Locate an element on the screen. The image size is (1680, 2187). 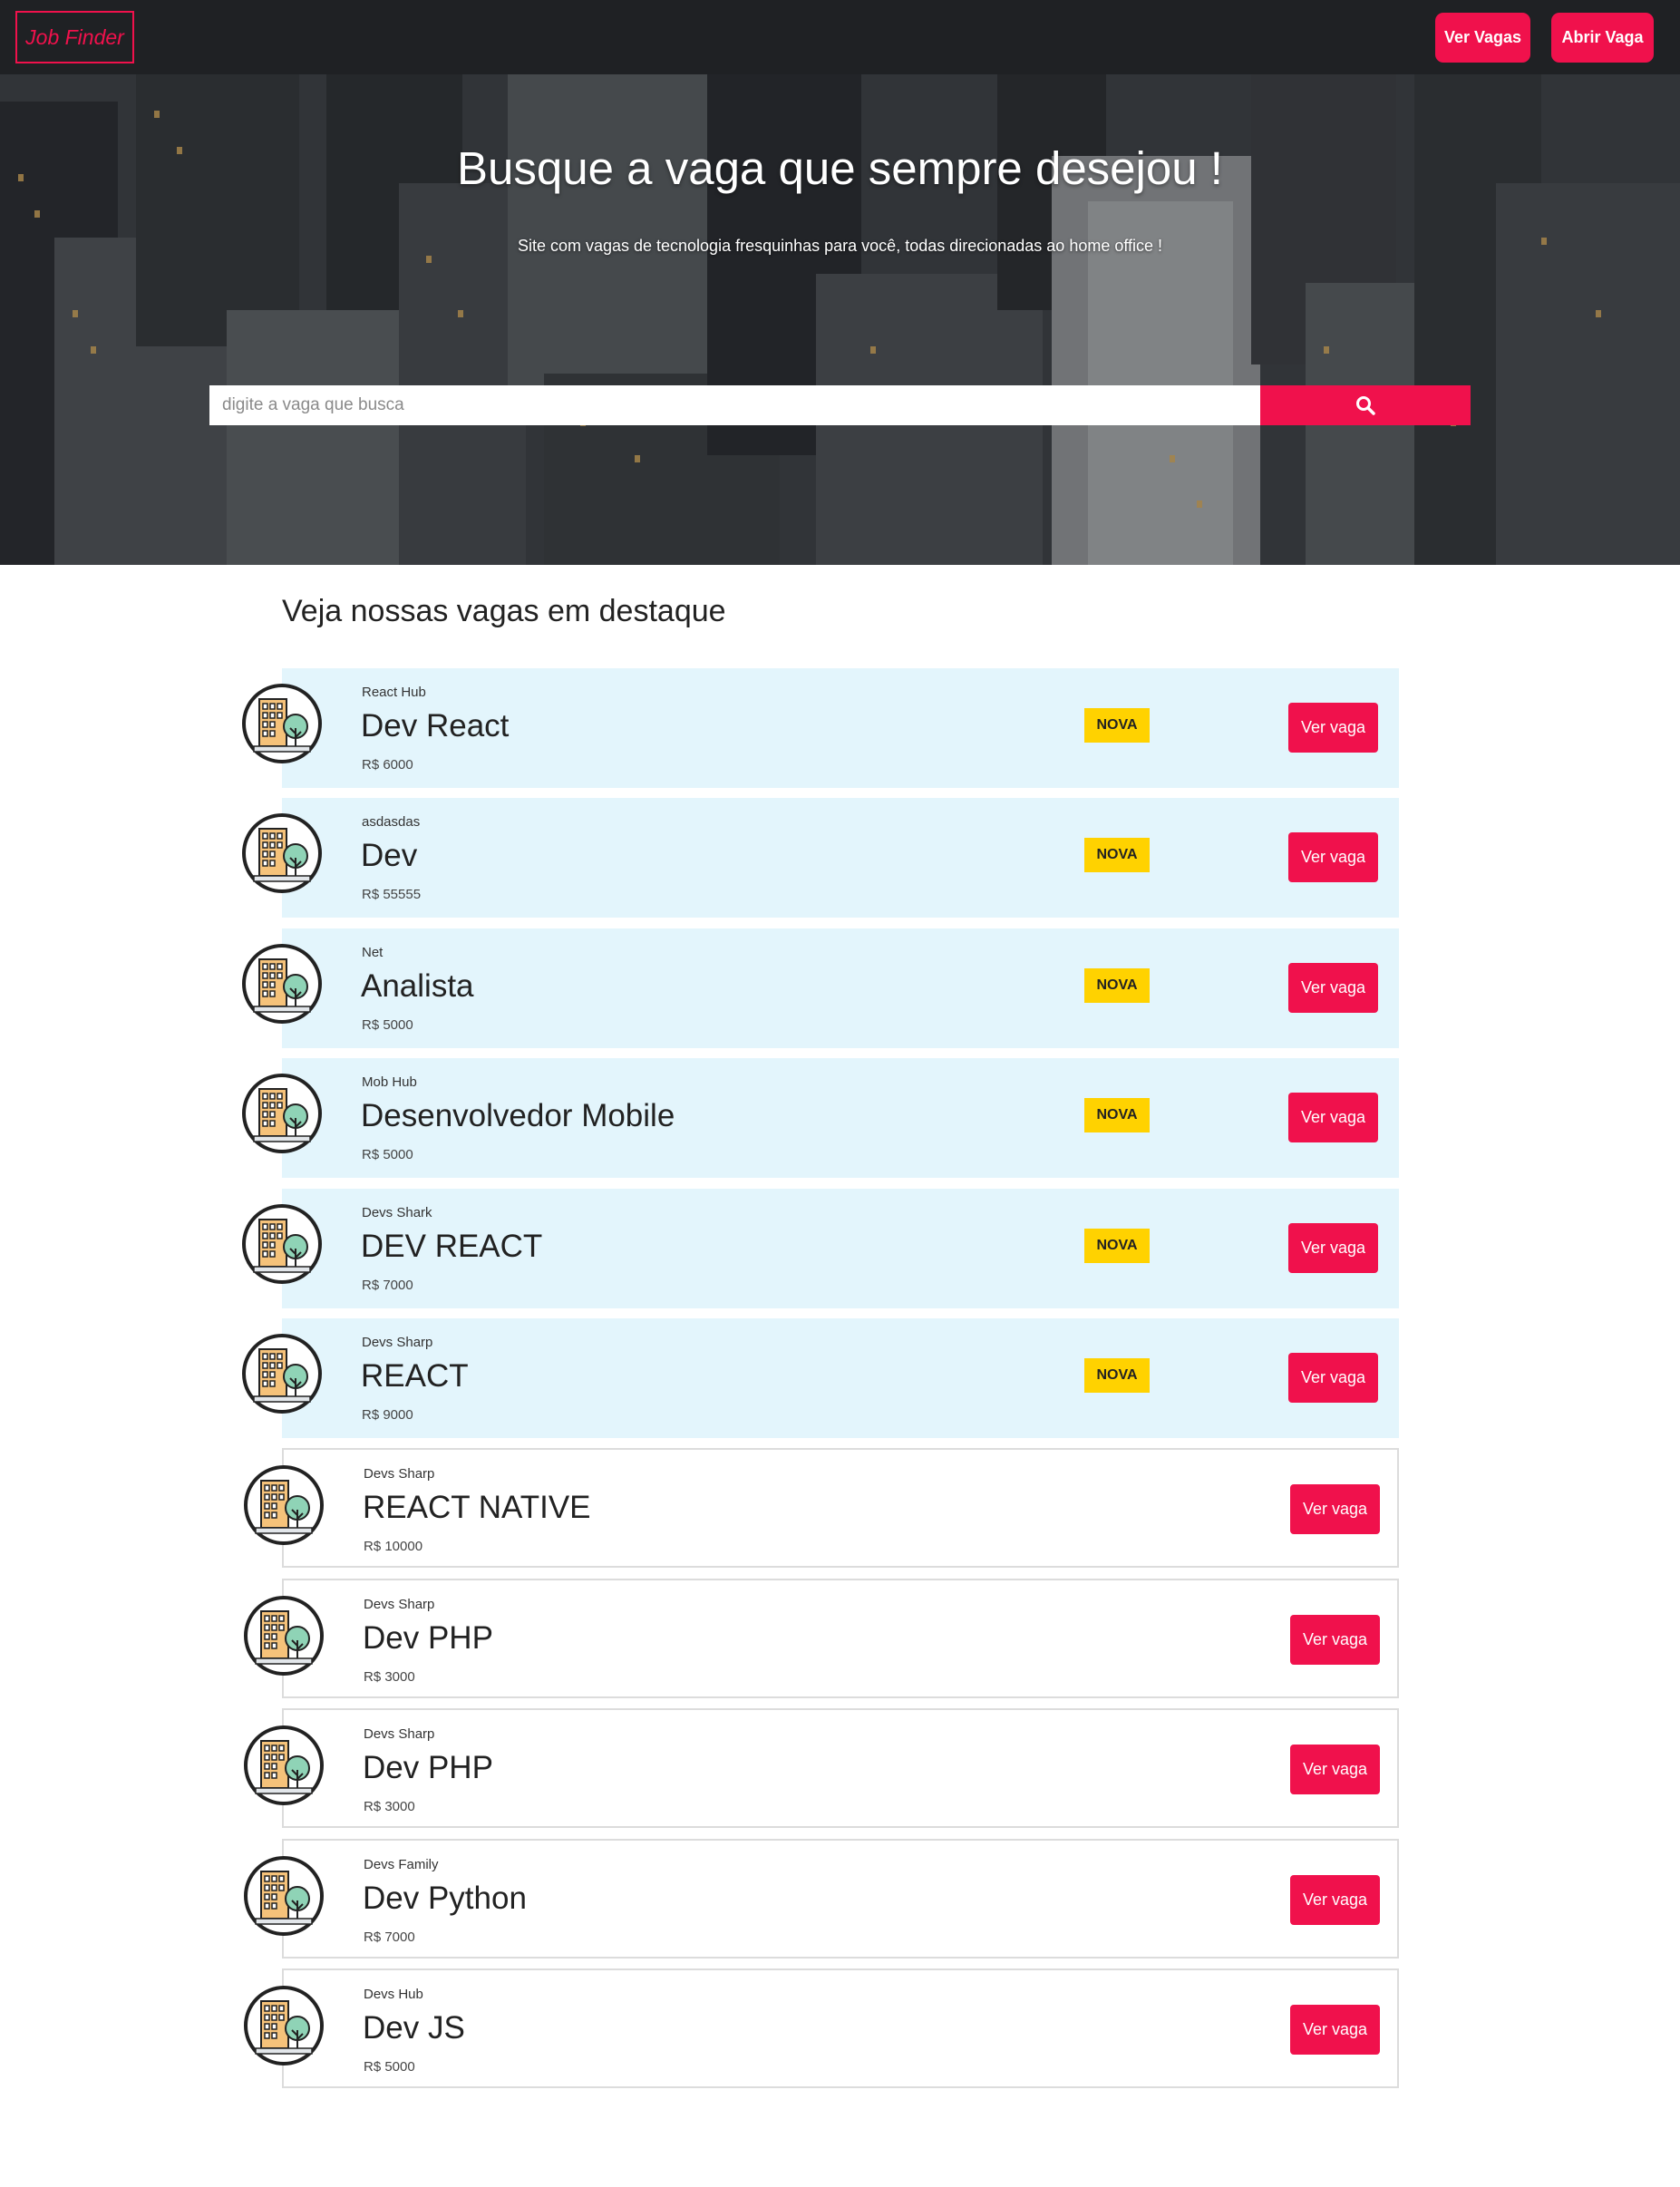
hero-title: Busque a vaga que sempre desejou ! is located at coordinates (840, 168).